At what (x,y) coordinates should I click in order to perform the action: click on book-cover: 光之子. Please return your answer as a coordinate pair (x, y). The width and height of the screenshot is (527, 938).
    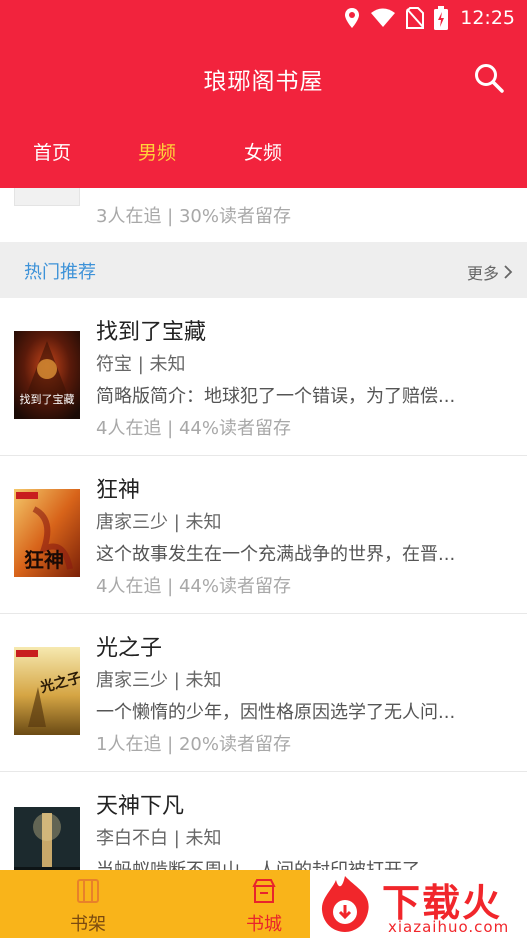
    Looking at the image, I should click on (47, 691).